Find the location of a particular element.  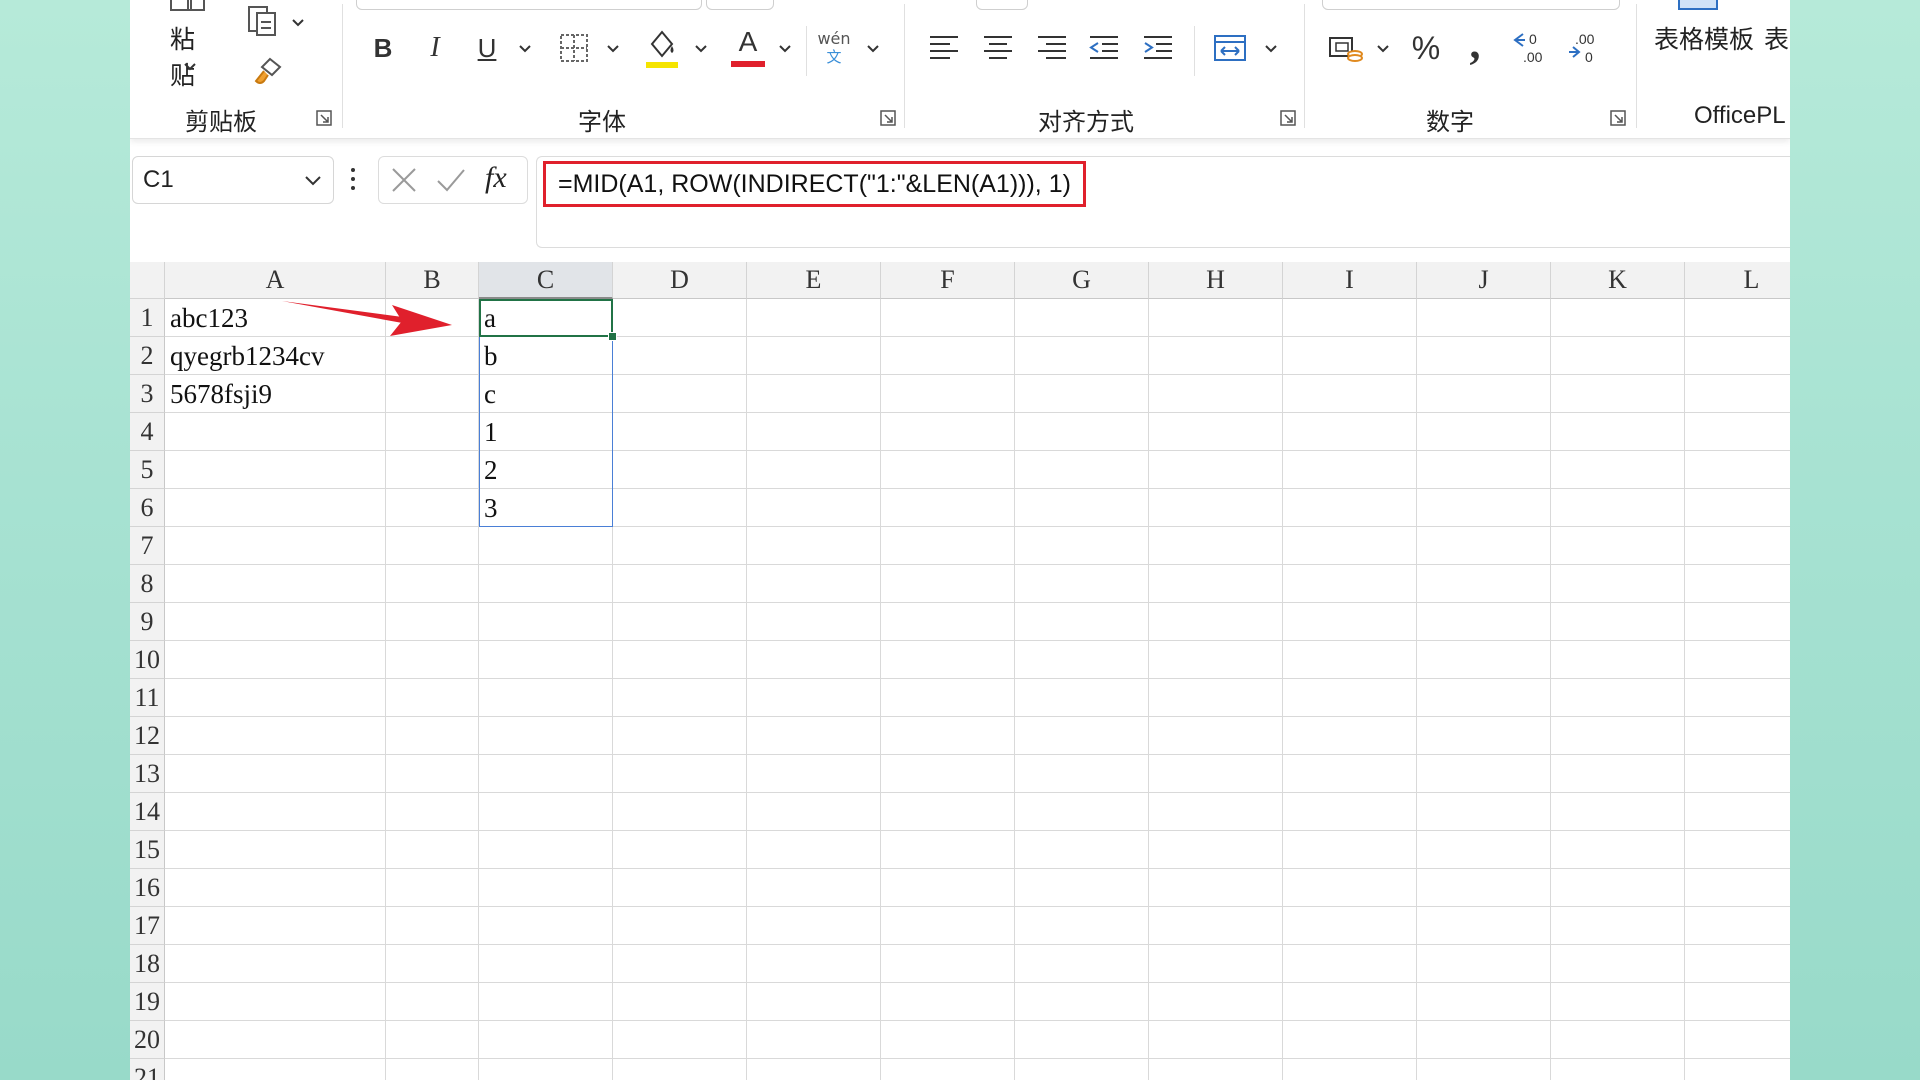

row-header-19: 19 is located at coordinates (147, 1002).